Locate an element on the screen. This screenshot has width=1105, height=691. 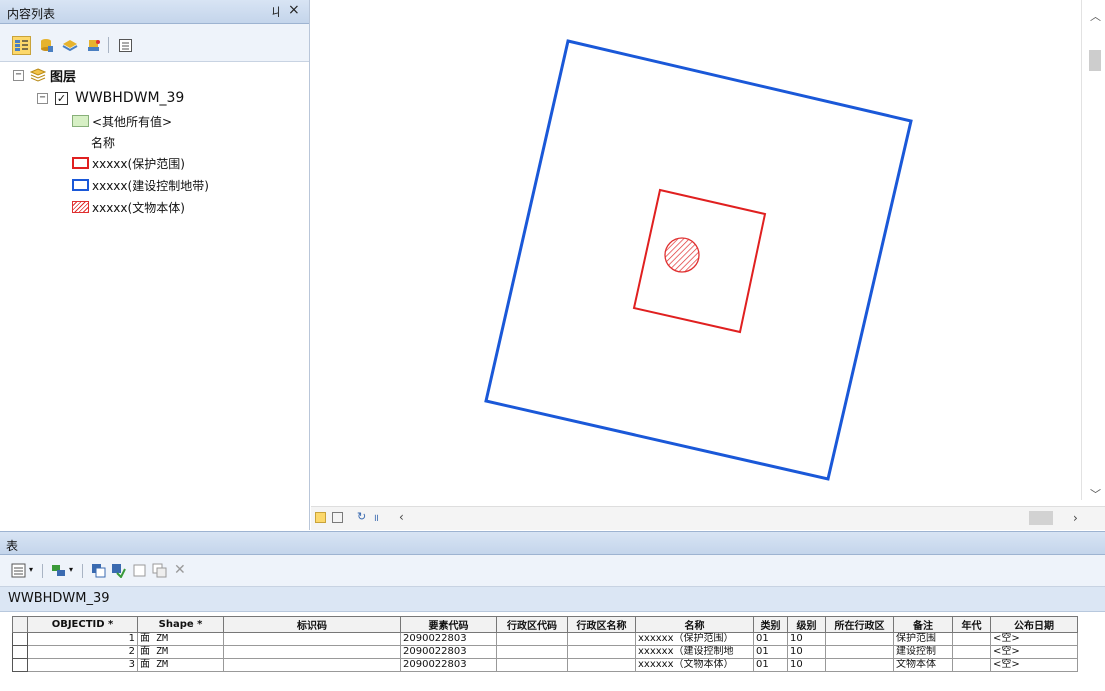
refresh-icon: ↻ is located at coordinates (361, 516).